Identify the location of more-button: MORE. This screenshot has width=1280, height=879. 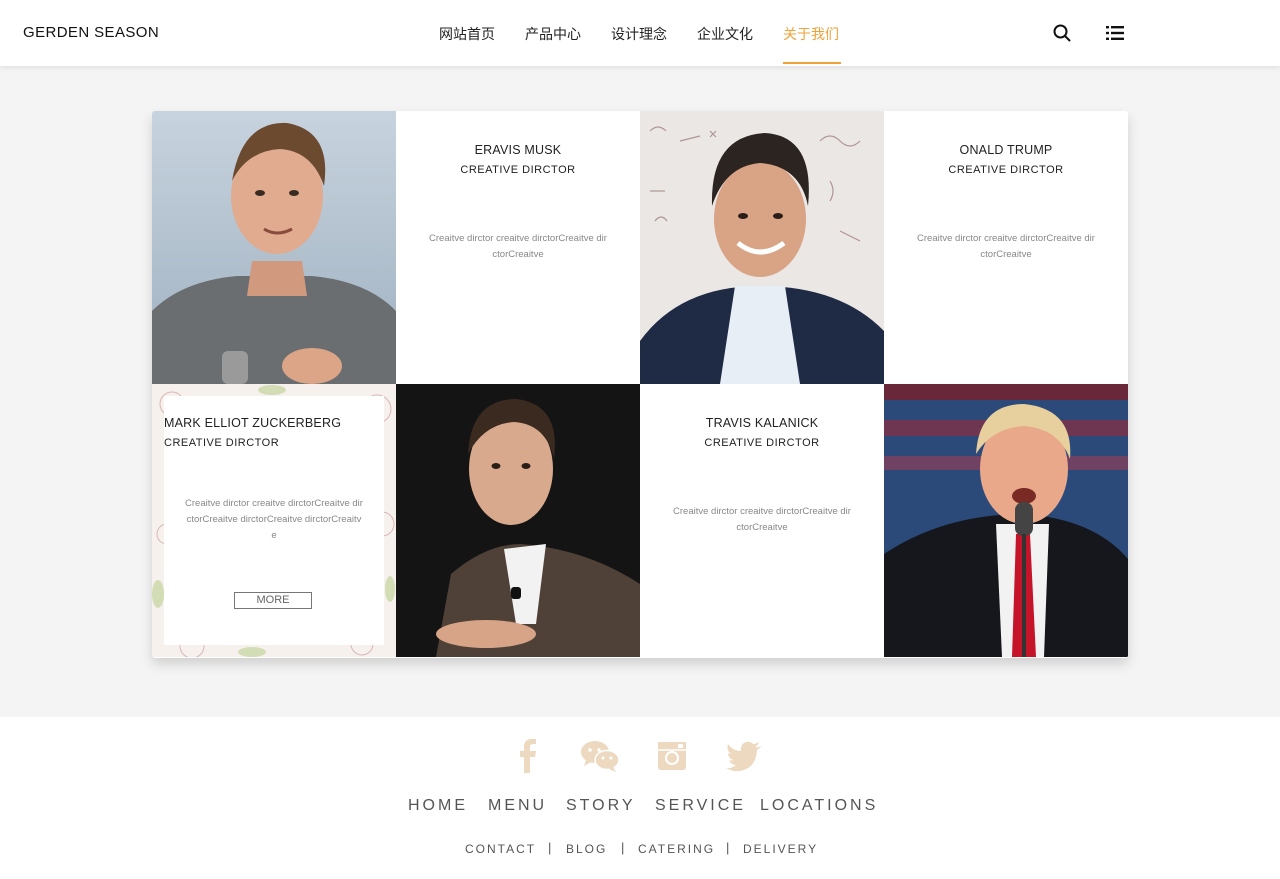
(273, 600).